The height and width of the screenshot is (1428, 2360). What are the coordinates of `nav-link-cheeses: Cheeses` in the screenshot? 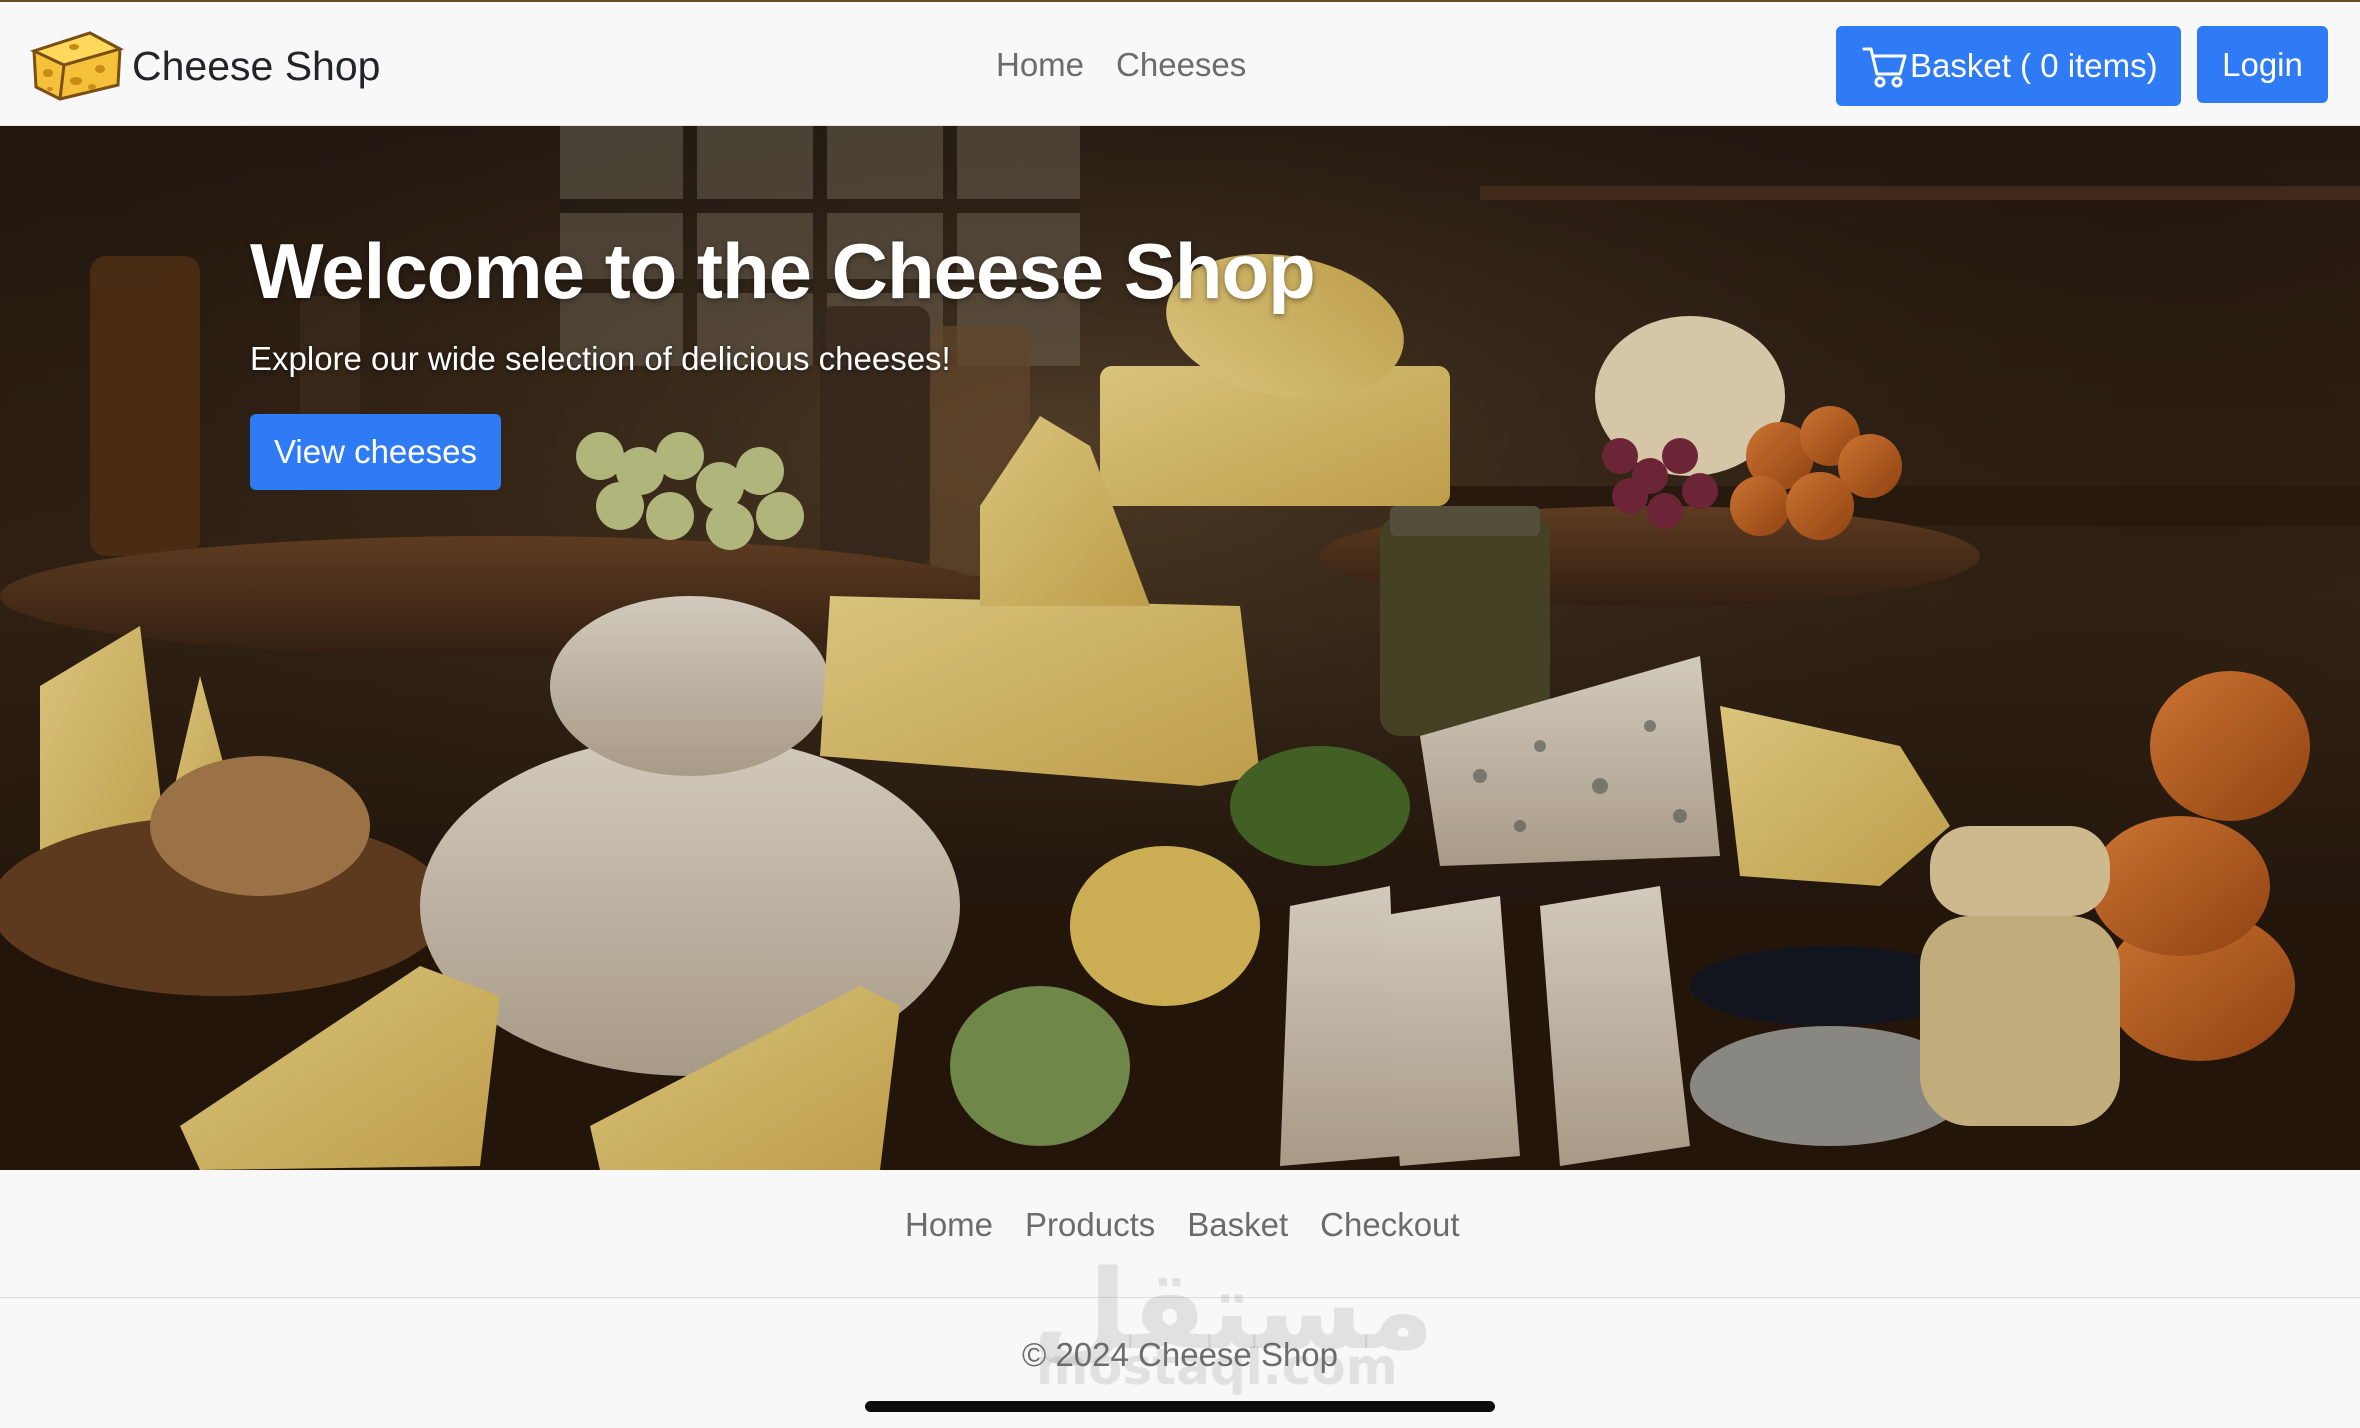 It's located at (1181, 65).